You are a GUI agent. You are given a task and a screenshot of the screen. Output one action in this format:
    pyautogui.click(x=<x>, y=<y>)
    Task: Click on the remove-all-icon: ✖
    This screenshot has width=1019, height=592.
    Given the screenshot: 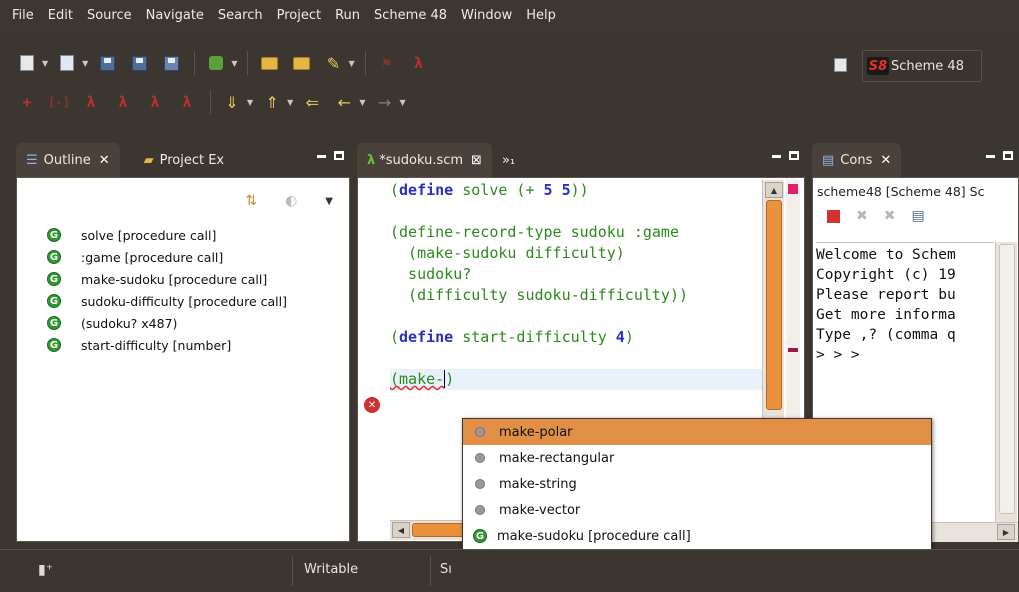 What is the action you would take?
    pyautogui.click(x=890, y=216)
    